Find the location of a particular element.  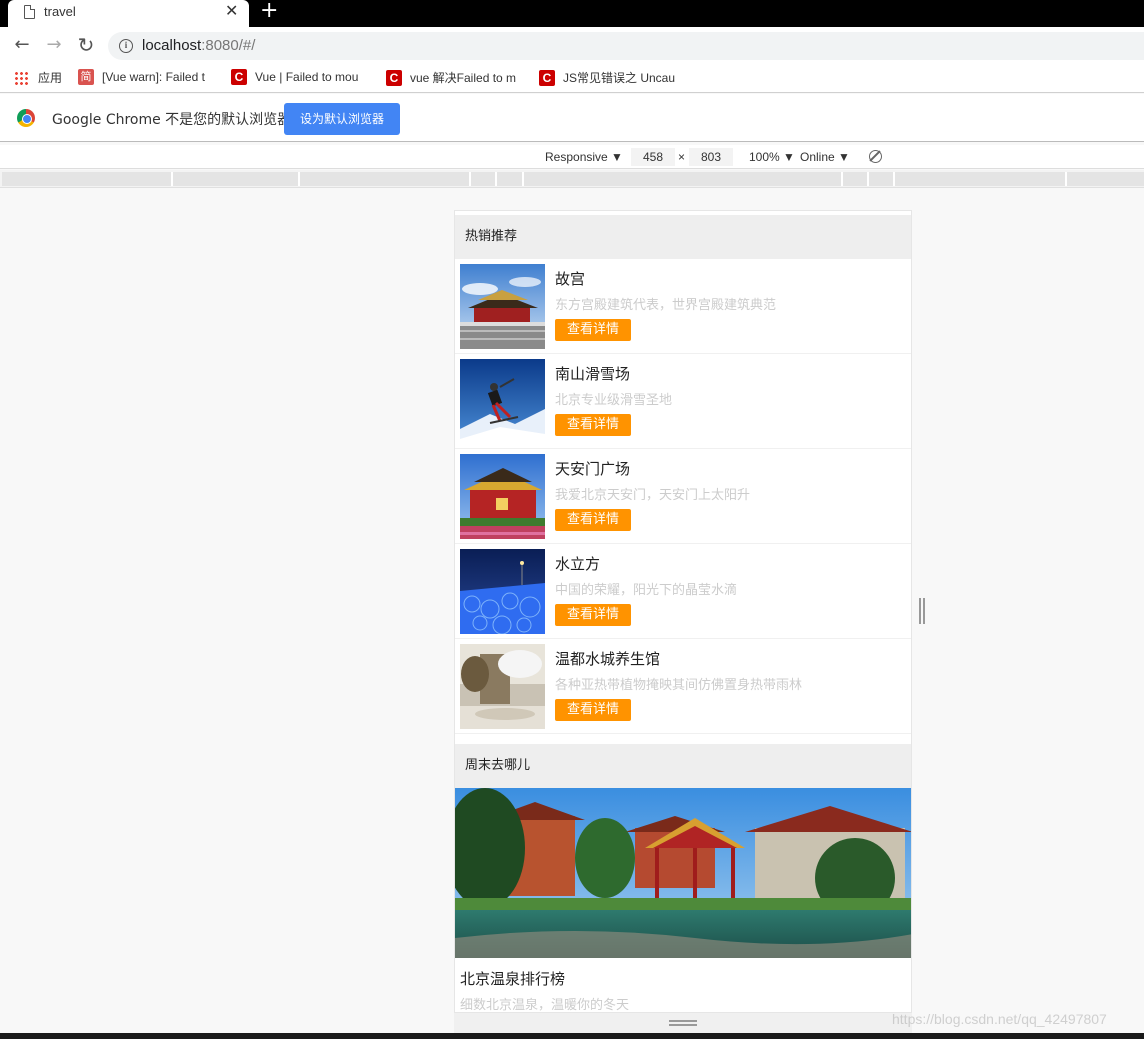

item-title: 天安门广场 is located at coordinates (593, 469).